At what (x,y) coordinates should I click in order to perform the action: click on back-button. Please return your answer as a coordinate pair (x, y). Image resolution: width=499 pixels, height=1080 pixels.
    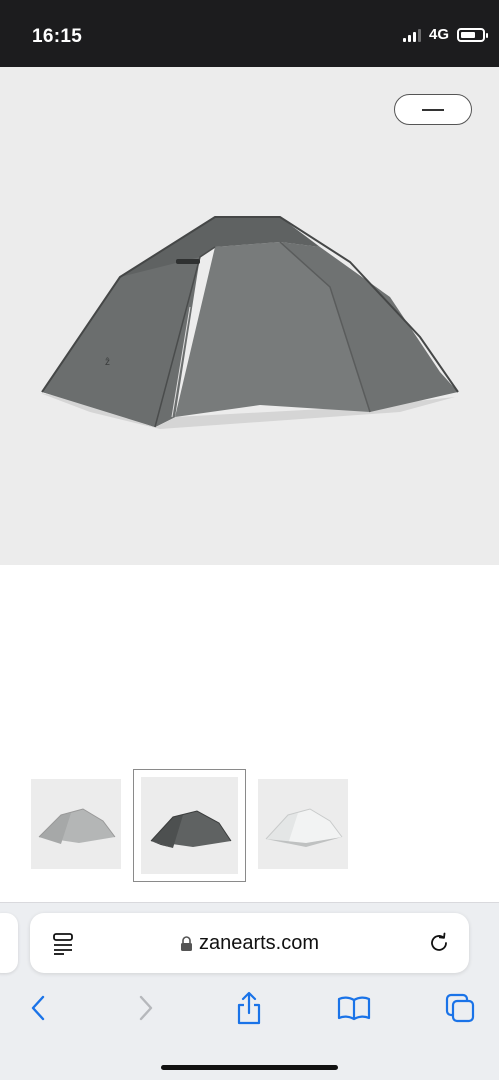
    Looking at the image, I should click on (38, 1008).